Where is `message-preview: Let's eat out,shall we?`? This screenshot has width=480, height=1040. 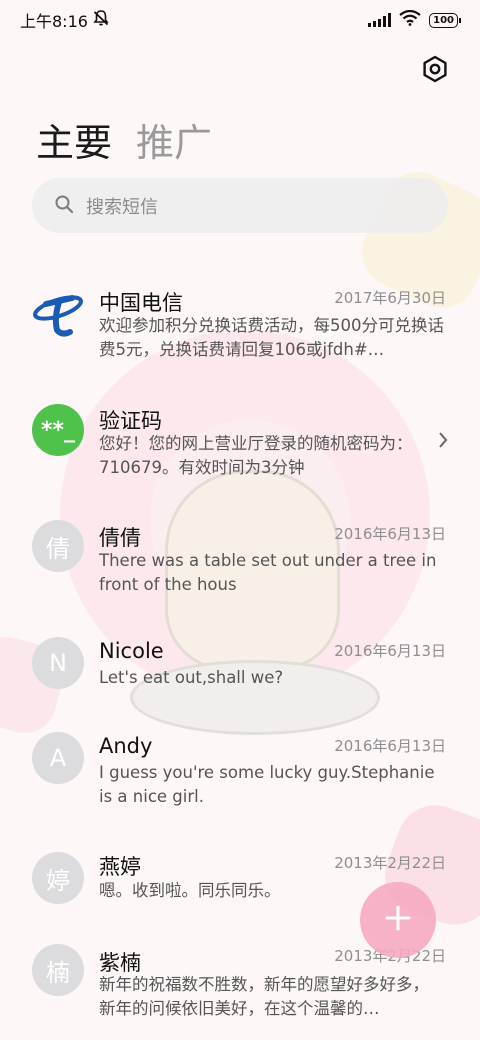
message-preview: Let's eat out,shall we? is located at coordinates (191, 677).